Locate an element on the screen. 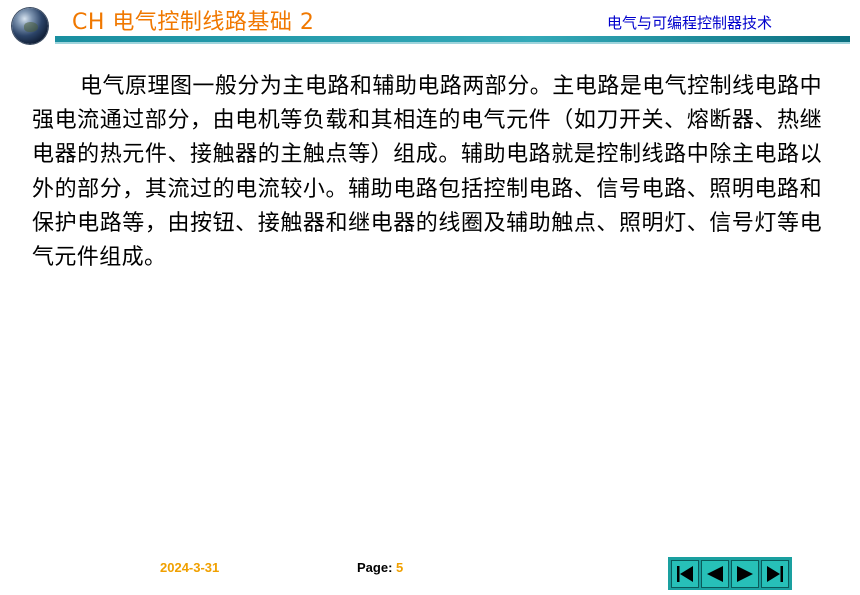  next-page-icon is located at coordinates (745, 573).